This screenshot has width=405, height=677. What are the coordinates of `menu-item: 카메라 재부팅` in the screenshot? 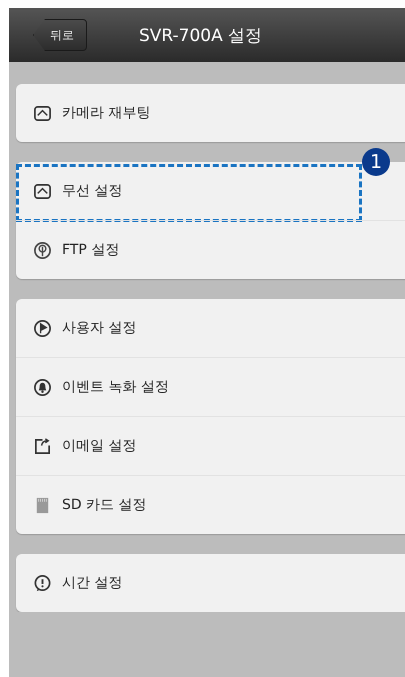 It's located at (106, 113).